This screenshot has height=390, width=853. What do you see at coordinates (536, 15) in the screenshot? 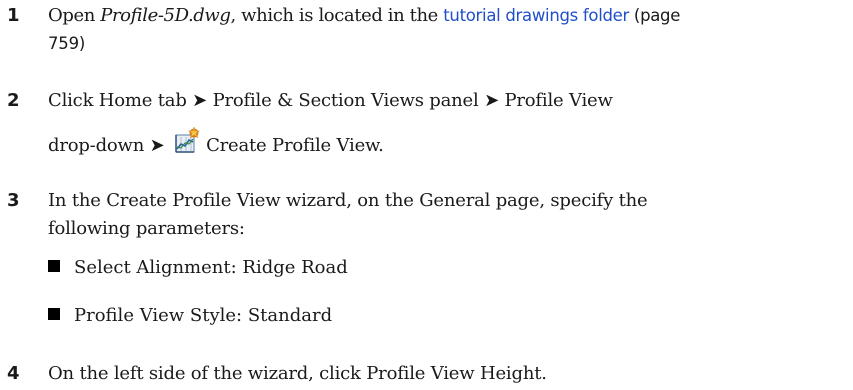
I see `tutorial-drawings-folder-link: tutorial drawings folder` at bounding box center [536, 15].